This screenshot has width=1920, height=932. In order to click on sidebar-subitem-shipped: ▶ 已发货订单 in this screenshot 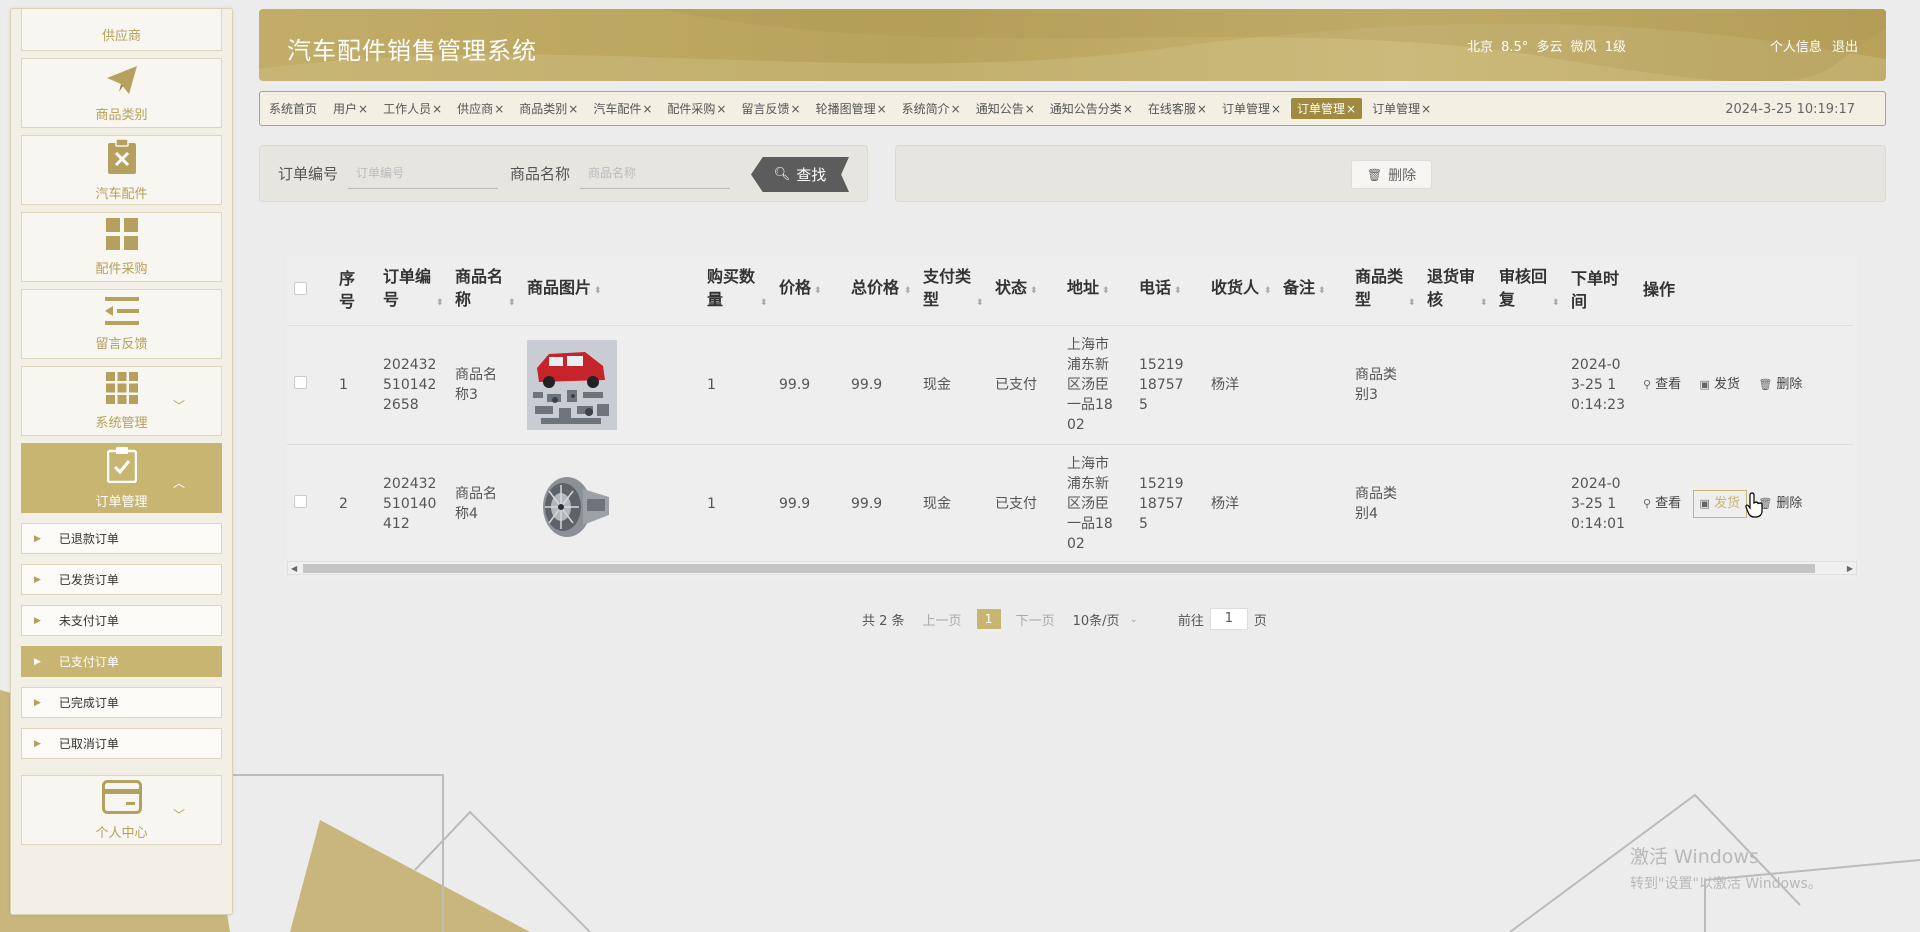, I will do `click(121, 579)`.